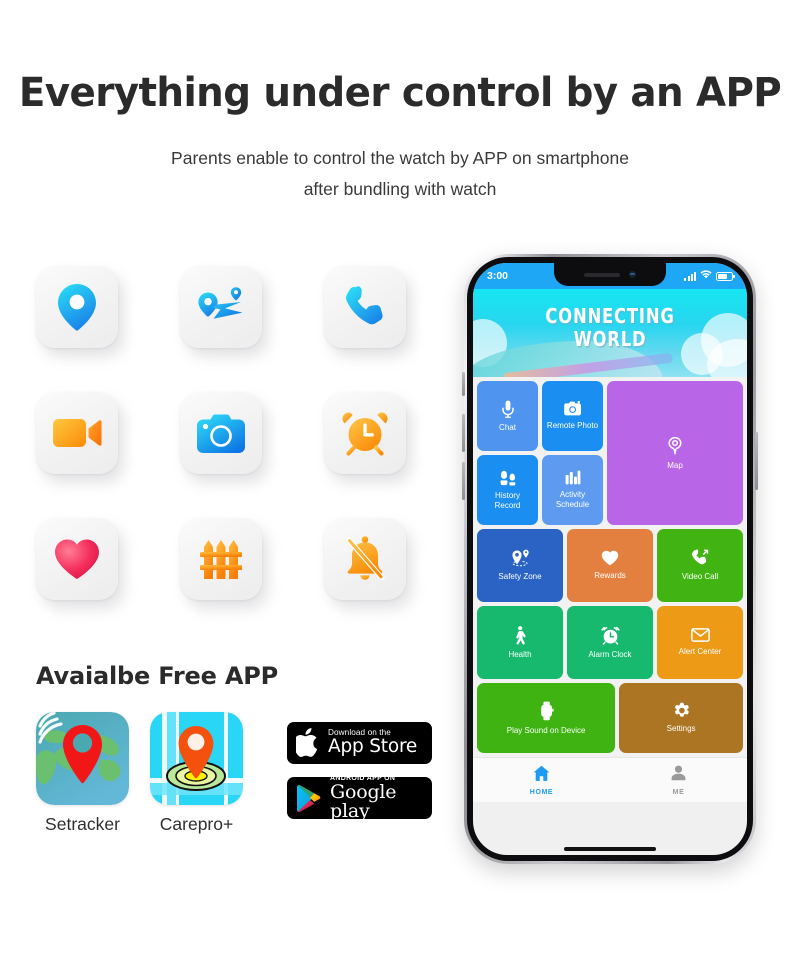 This screenshot has height=962, width=800. I want to click on microphone-icon, so click(508, 409).